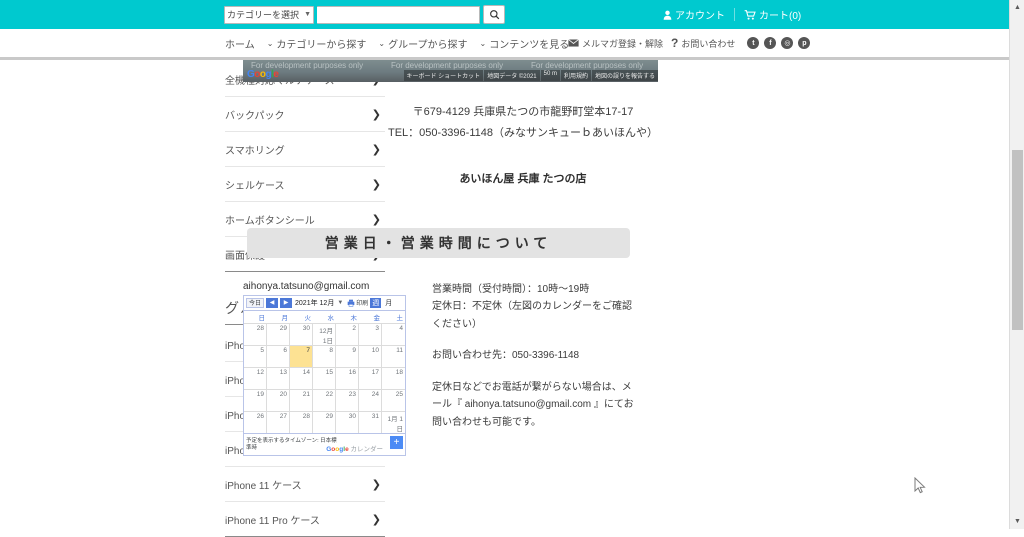  Describe the element at coordinates (301, 399) in the screenshot. I see `calendar-day-cell: 21` at that location.